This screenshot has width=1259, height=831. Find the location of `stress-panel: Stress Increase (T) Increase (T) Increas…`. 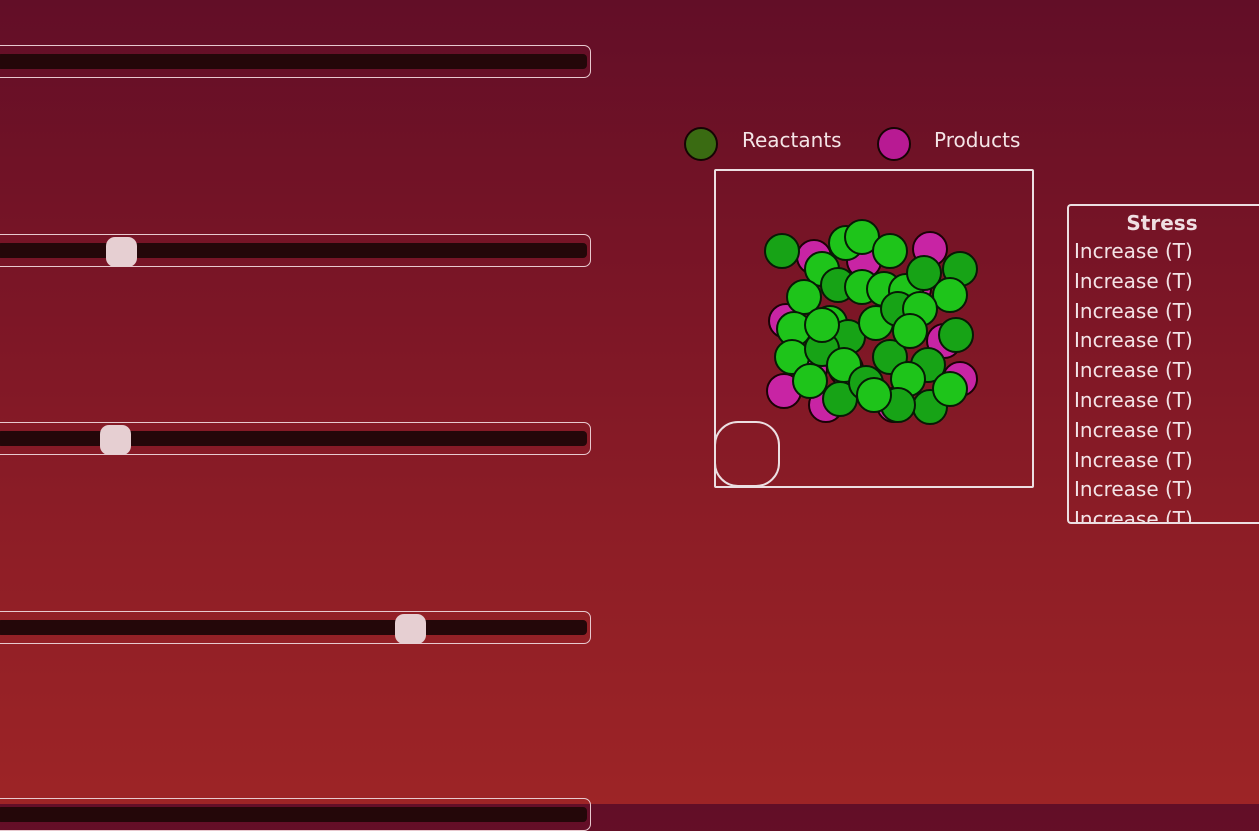

stress-panel: Stress Increase (T) Increase (T) Increas… is located at coordinates (1163, 364).